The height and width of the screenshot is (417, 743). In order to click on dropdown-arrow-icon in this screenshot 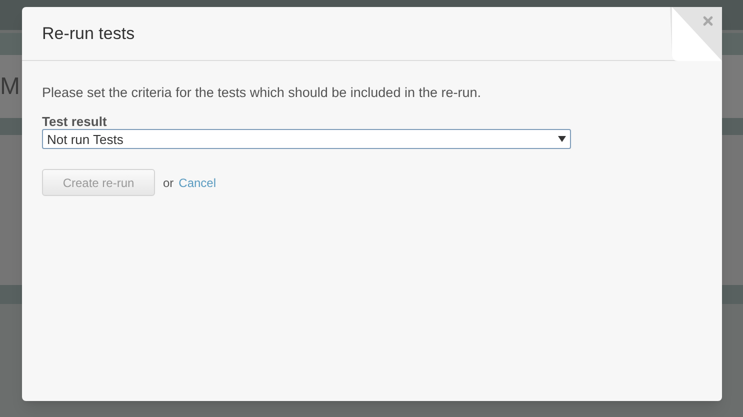, I will do `click(562, 139)`.